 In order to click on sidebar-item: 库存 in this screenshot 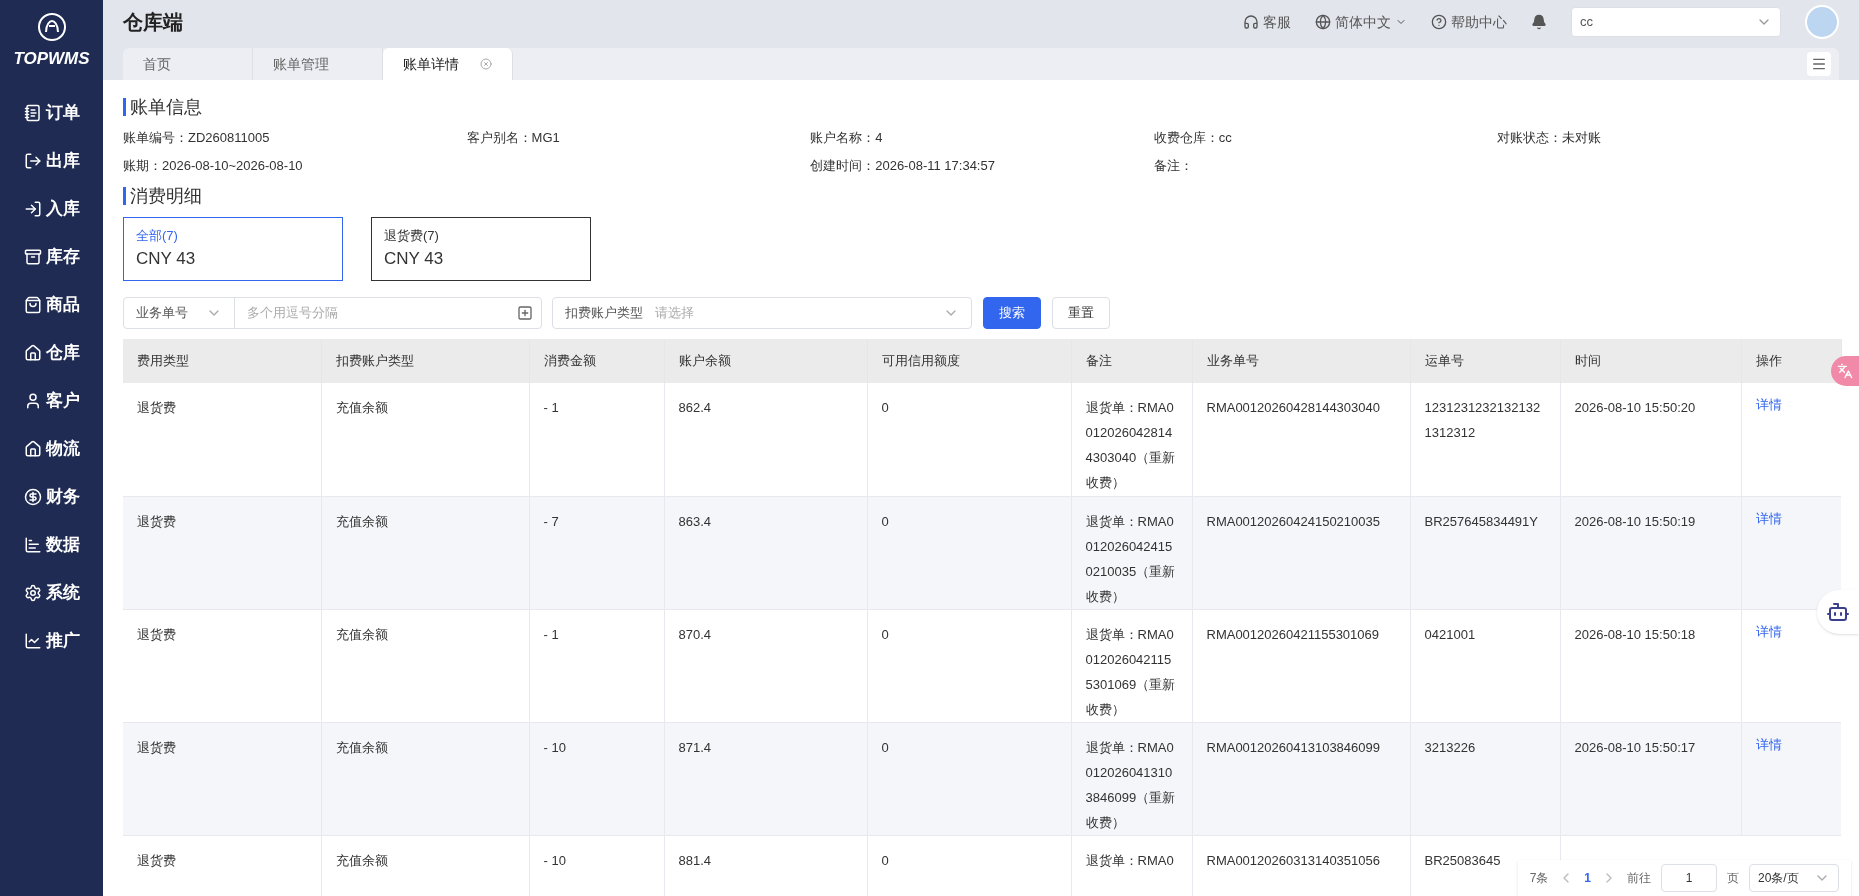, I will do `click(51, 256)`.